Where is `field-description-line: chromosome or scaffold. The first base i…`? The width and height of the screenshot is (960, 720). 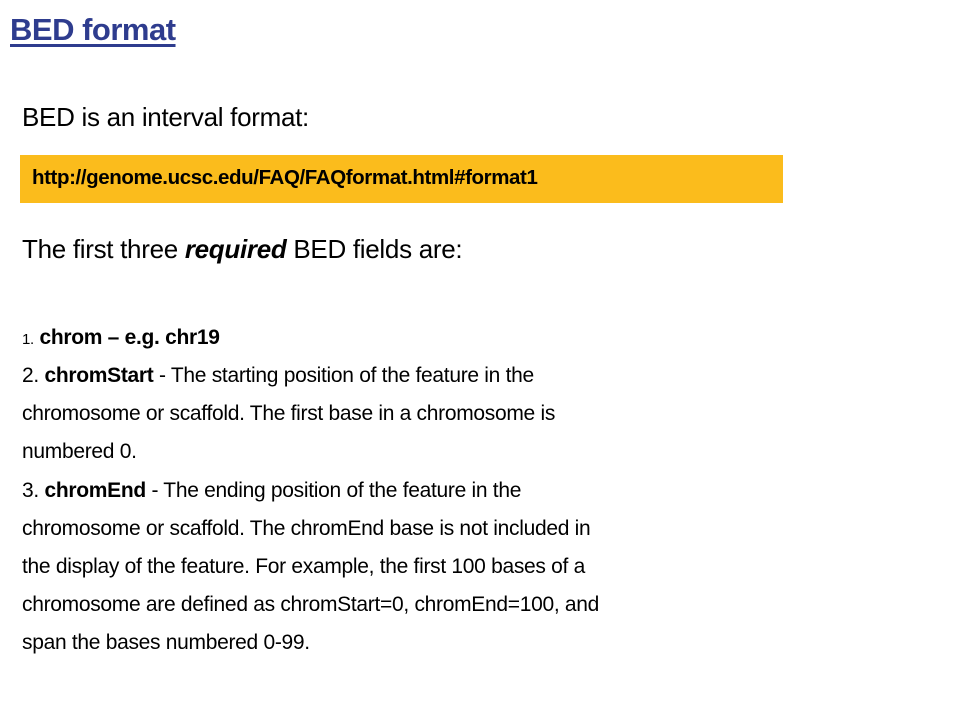 field-description-line: chromosome or scaffold. The first base i… is located at coordinates (289, 413).